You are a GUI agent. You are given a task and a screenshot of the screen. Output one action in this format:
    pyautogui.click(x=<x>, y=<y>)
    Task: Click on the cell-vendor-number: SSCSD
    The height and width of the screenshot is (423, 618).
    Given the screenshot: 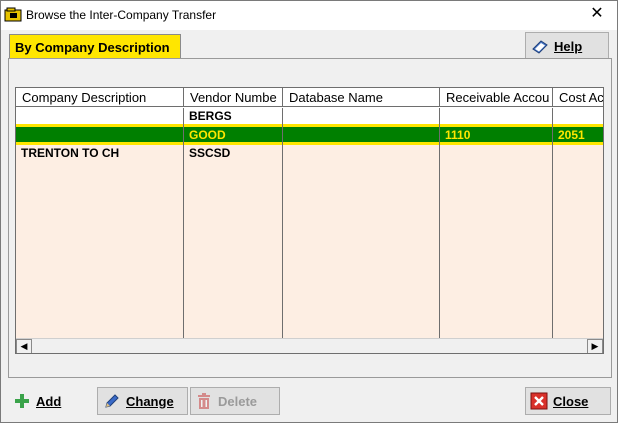 What is the action you would take?
    pyautogui.click(x=210, y=153)
    